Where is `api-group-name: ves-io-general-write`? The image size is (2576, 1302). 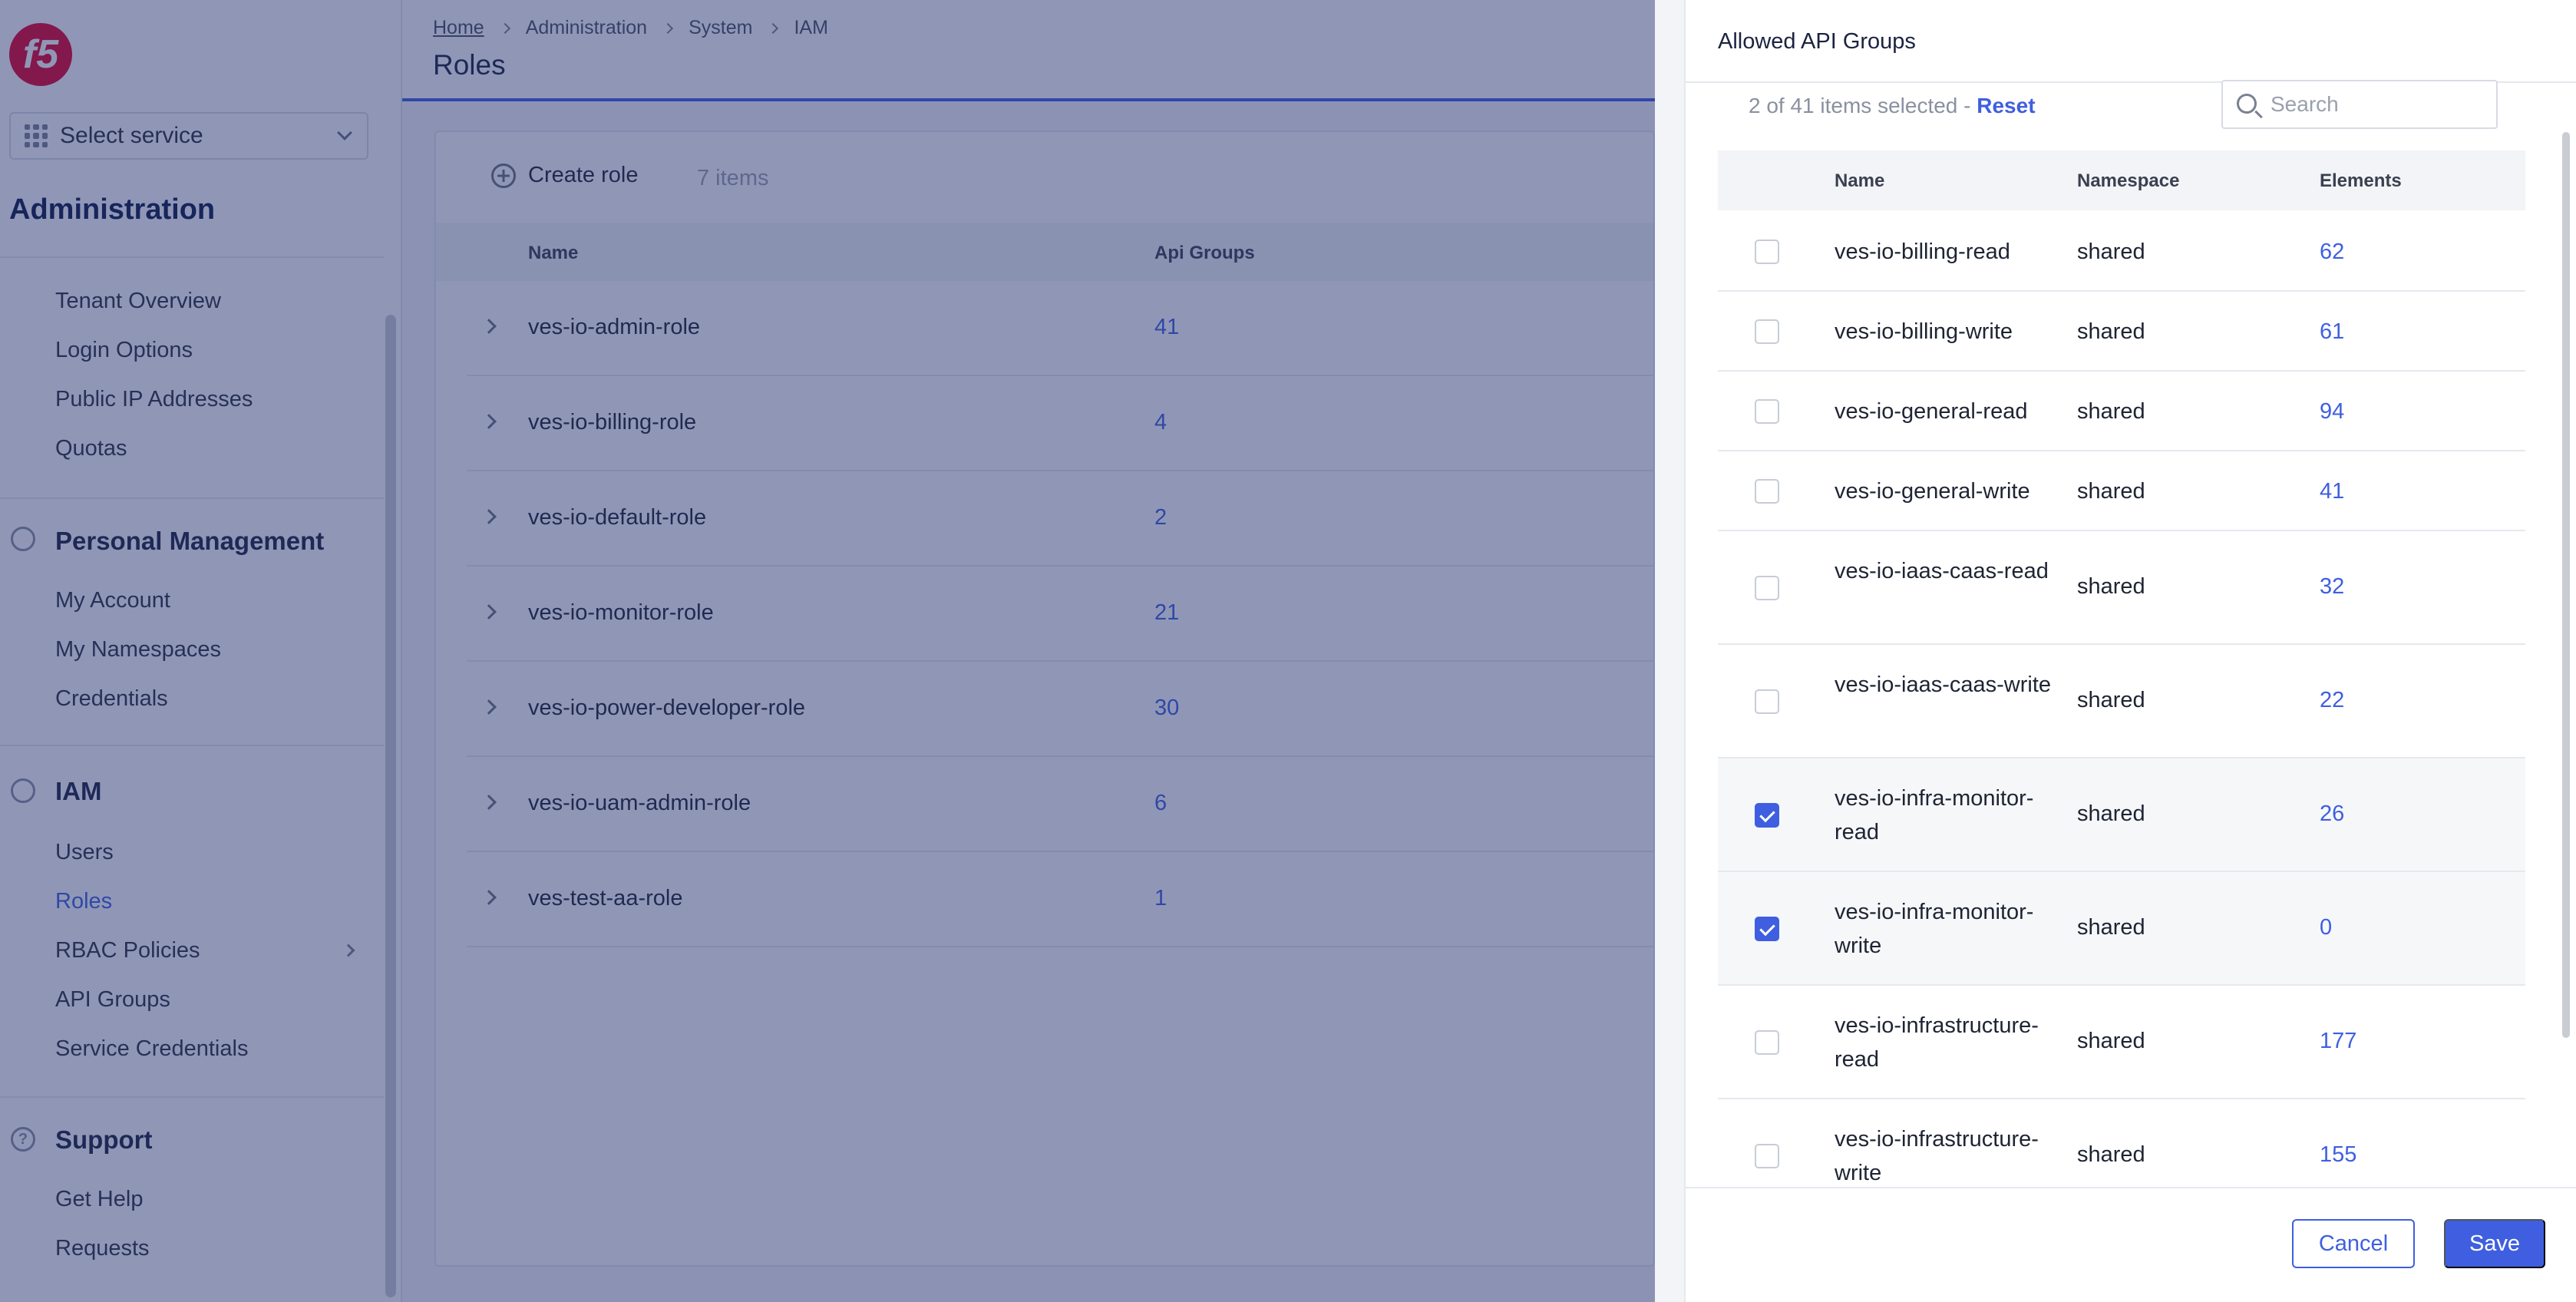
api-group-name: ves-io-general-write is located at coordinates (1932, 492).